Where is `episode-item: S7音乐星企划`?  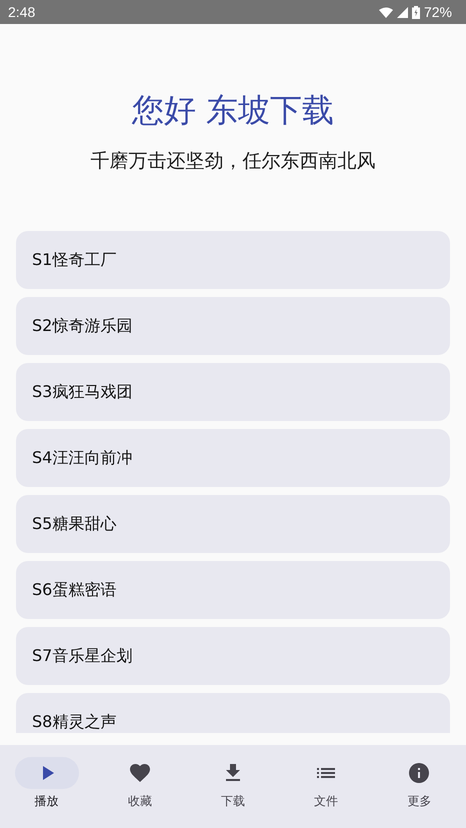 episode-item: S7音乐星企划 is located at coordinates (233, 656).